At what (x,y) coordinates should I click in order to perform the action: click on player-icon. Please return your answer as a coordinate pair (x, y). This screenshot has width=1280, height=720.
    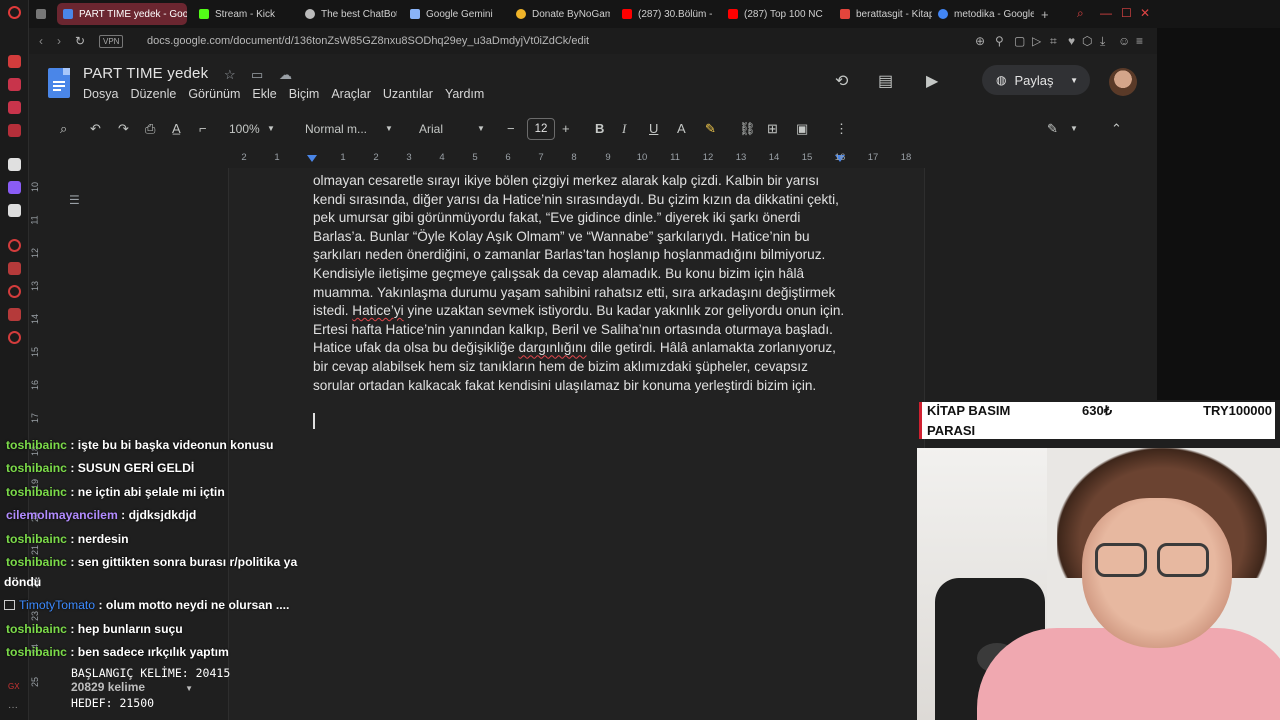
    Looking at the image, I should click on (14, 245).